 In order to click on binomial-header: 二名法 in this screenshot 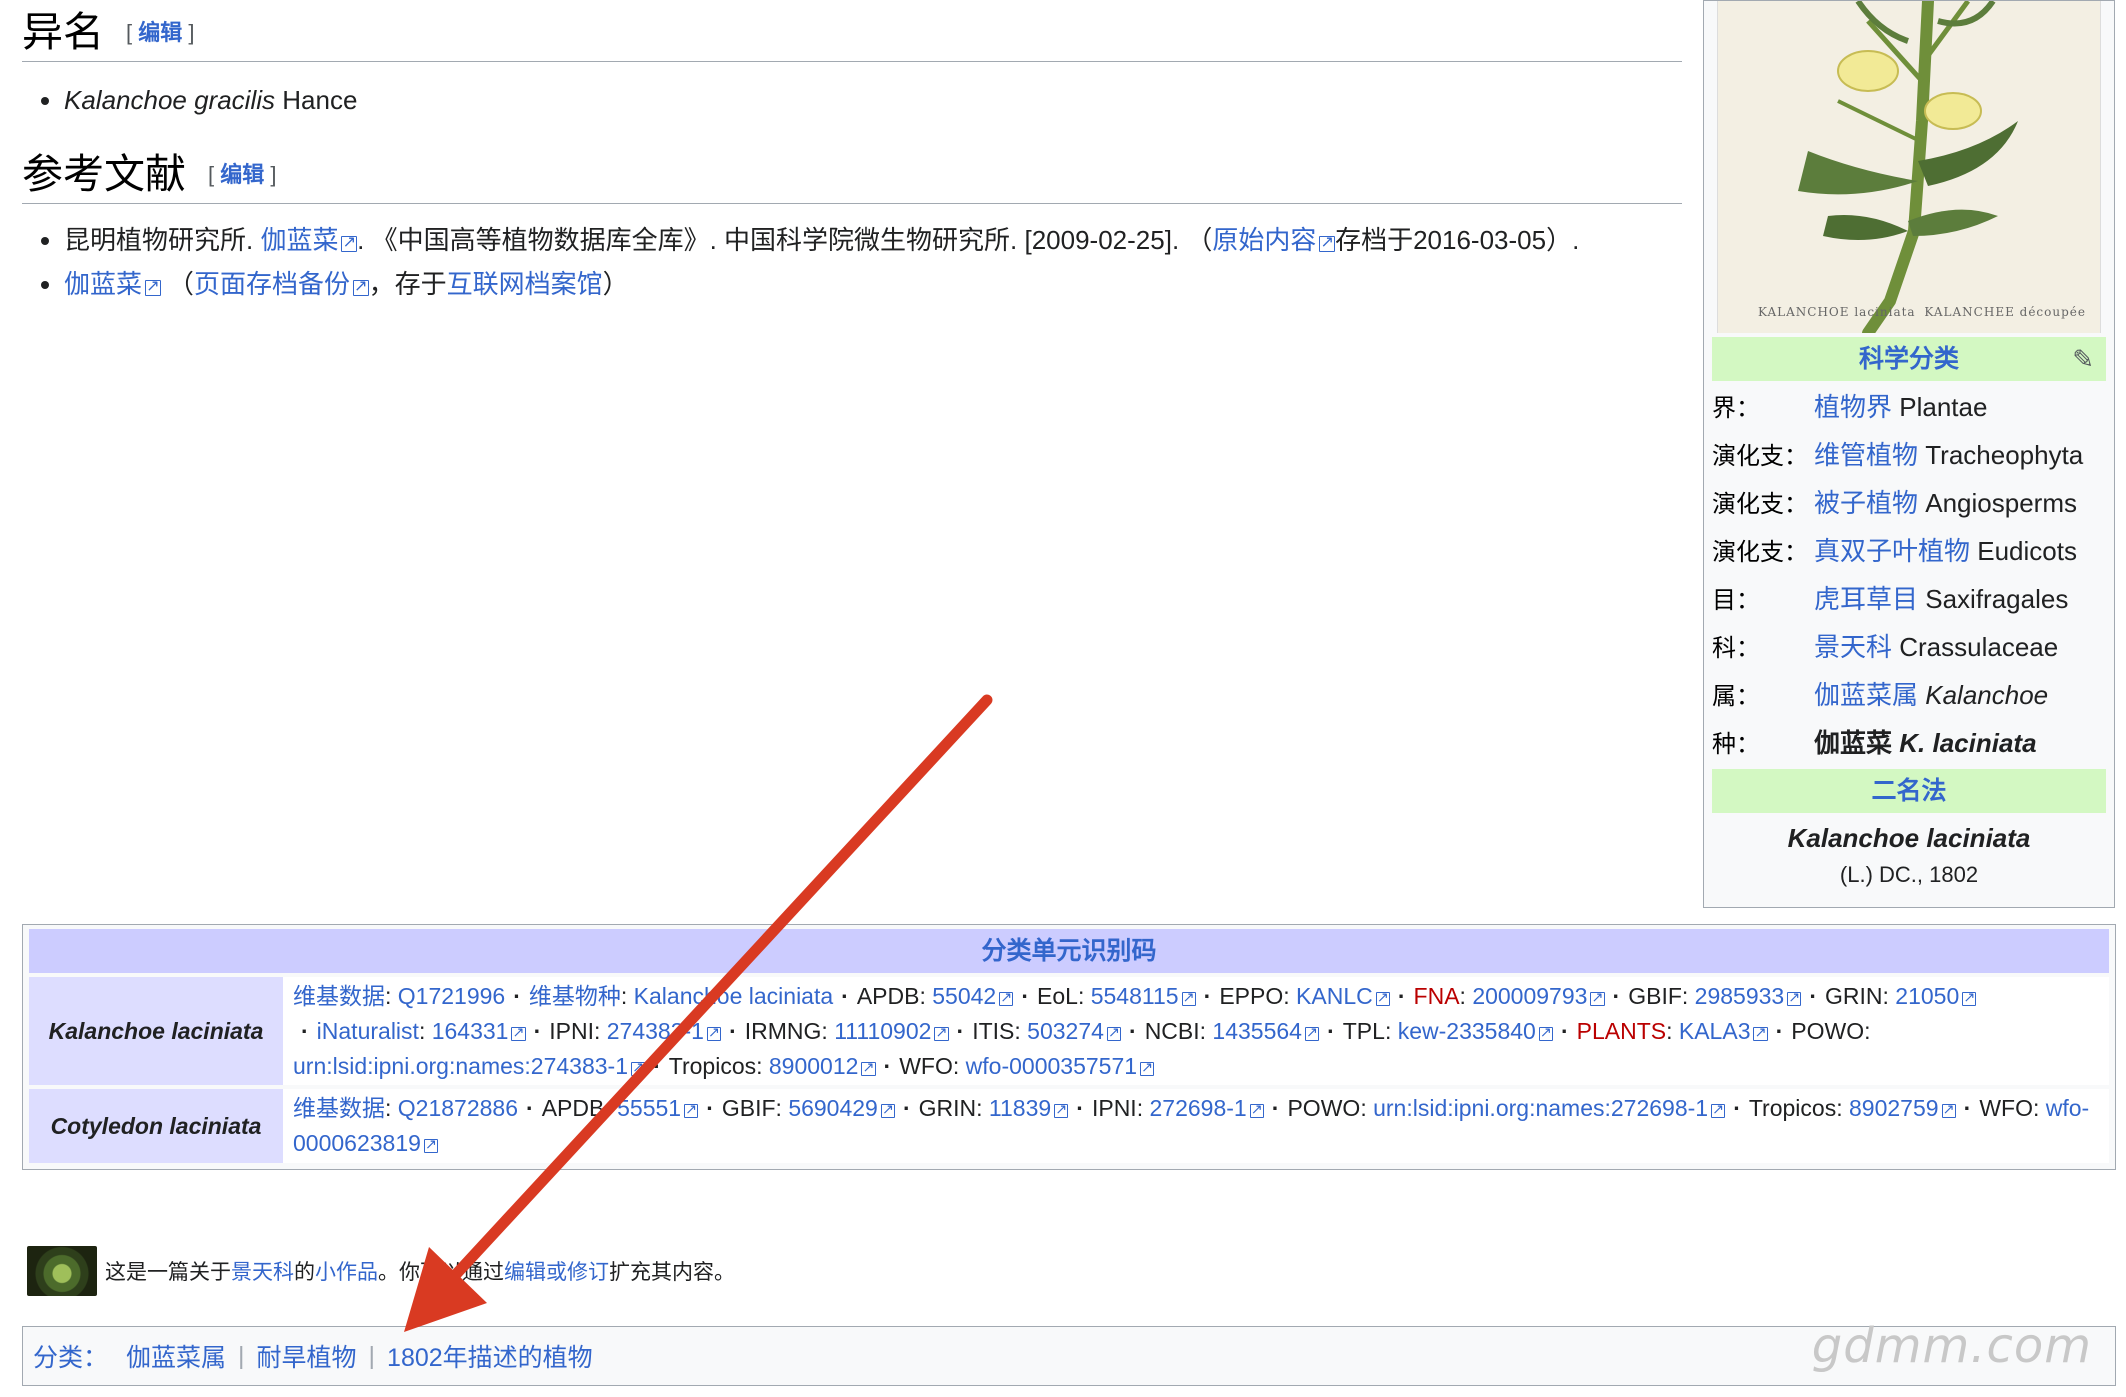, I will do `click(1909, 791)`.